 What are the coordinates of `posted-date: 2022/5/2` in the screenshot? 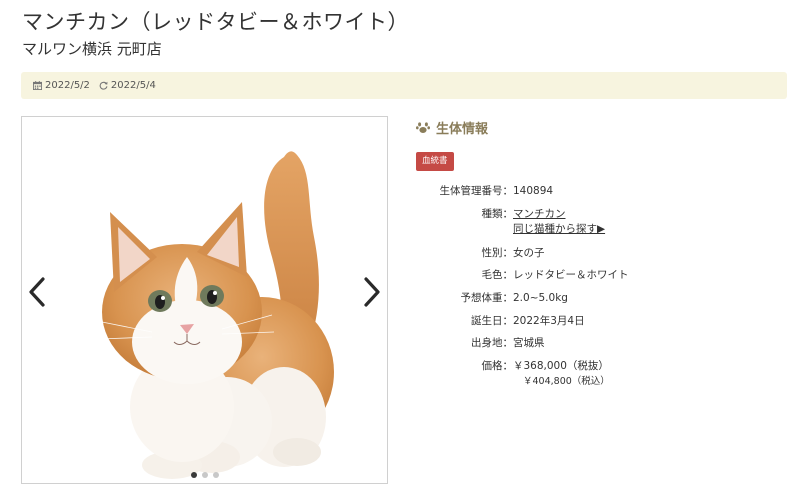 It's located at (61, 85).